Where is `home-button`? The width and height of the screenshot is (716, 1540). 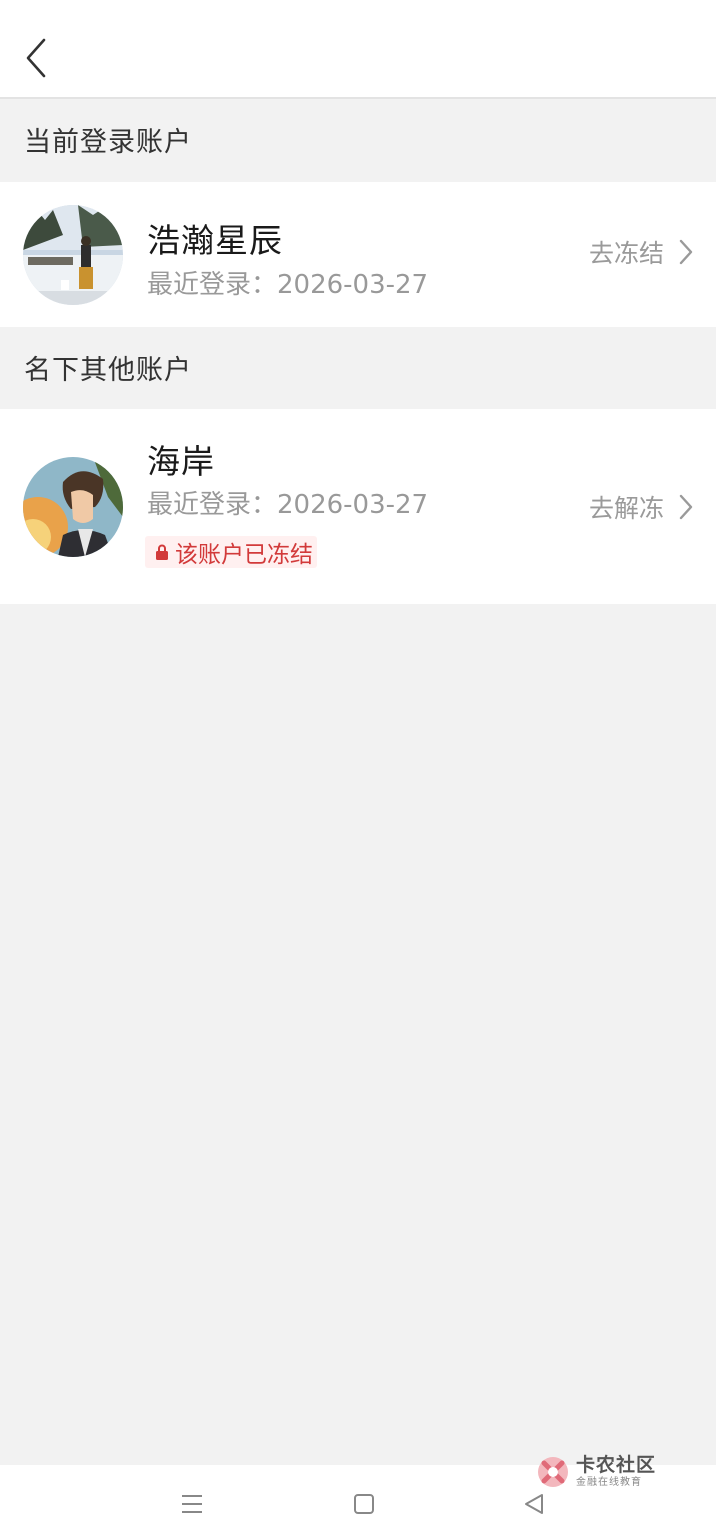
home-button is located at coordinates (364, 1504).